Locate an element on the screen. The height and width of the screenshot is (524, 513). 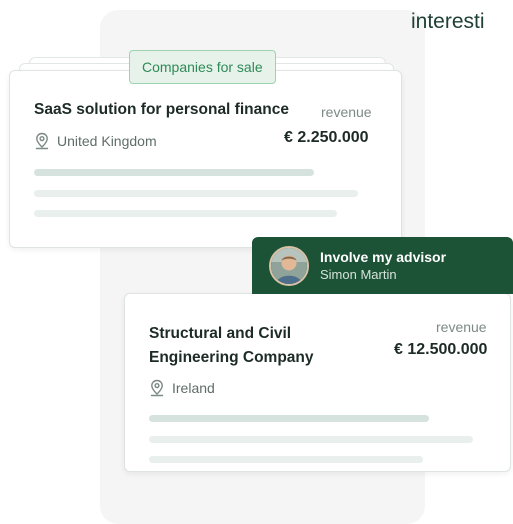
listing-location: Ireland is located at coordinates (182, 388).